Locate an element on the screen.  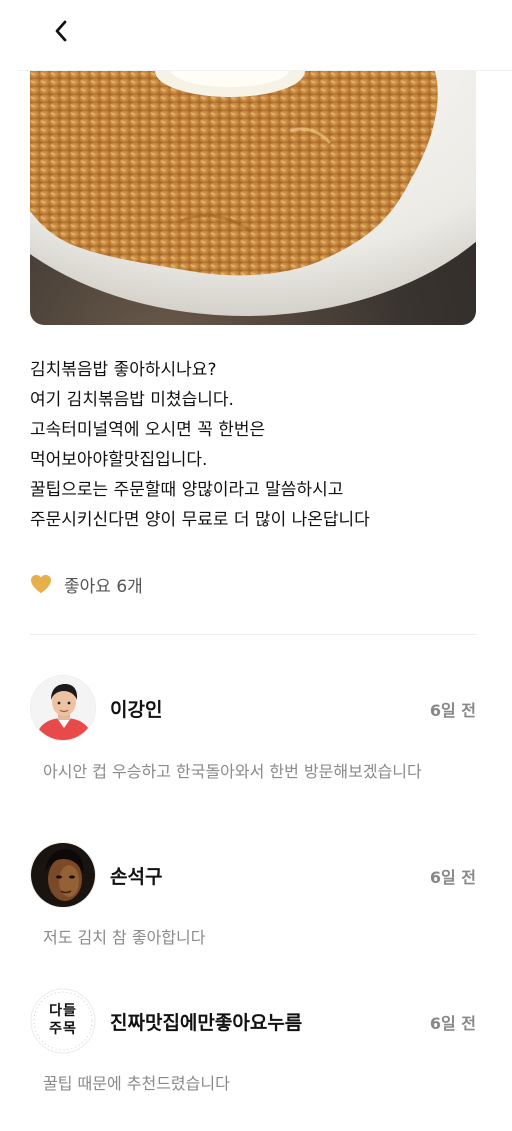
comment-text: 꿀팁 때문에 추천드렸습니다 is located at coordinates (136, 1083).